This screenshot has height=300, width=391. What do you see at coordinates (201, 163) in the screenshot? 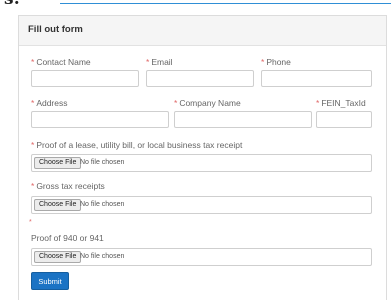
I see `lease-file-input: Choose File No file chosen` at bounding box center [201, 163].